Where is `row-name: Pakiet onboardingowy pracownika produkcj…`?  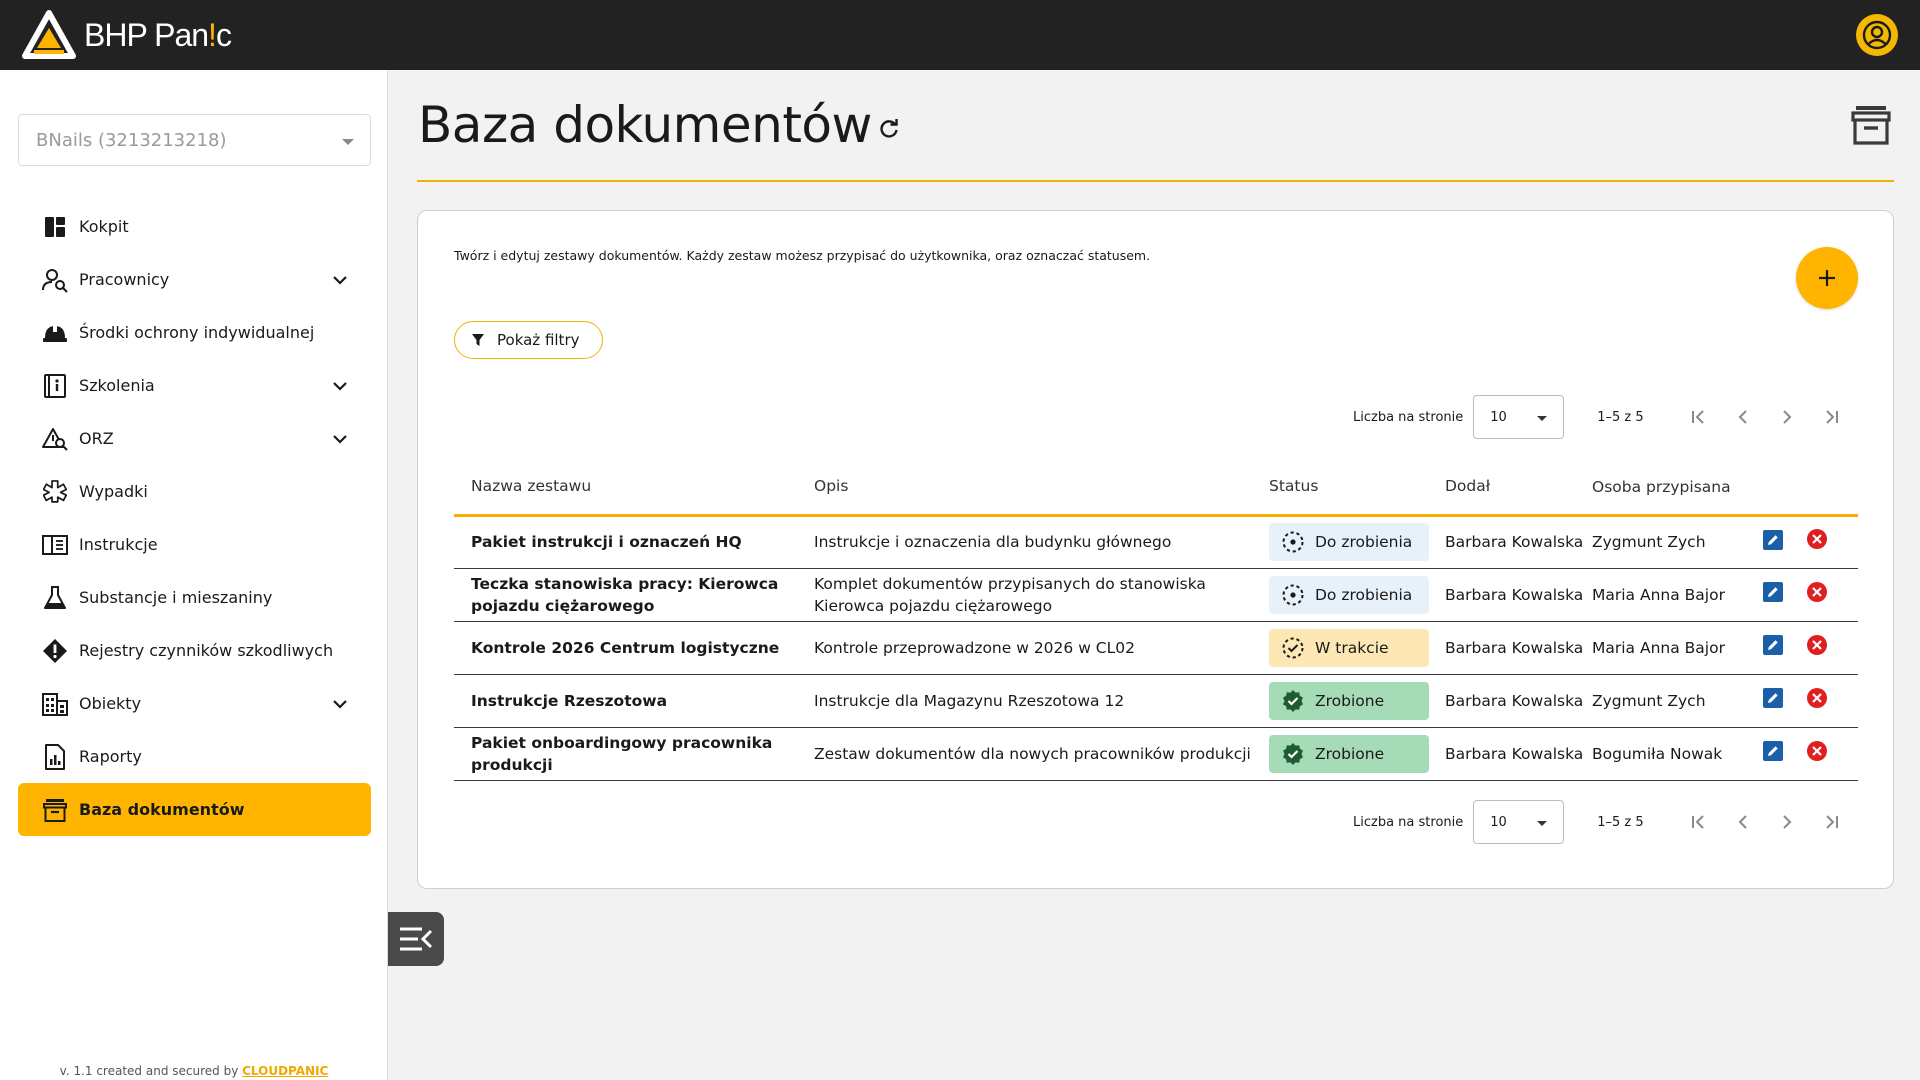 row-name: Pakiet onboardingowy pracownika produkcj… is located at coordinates (634, 754).